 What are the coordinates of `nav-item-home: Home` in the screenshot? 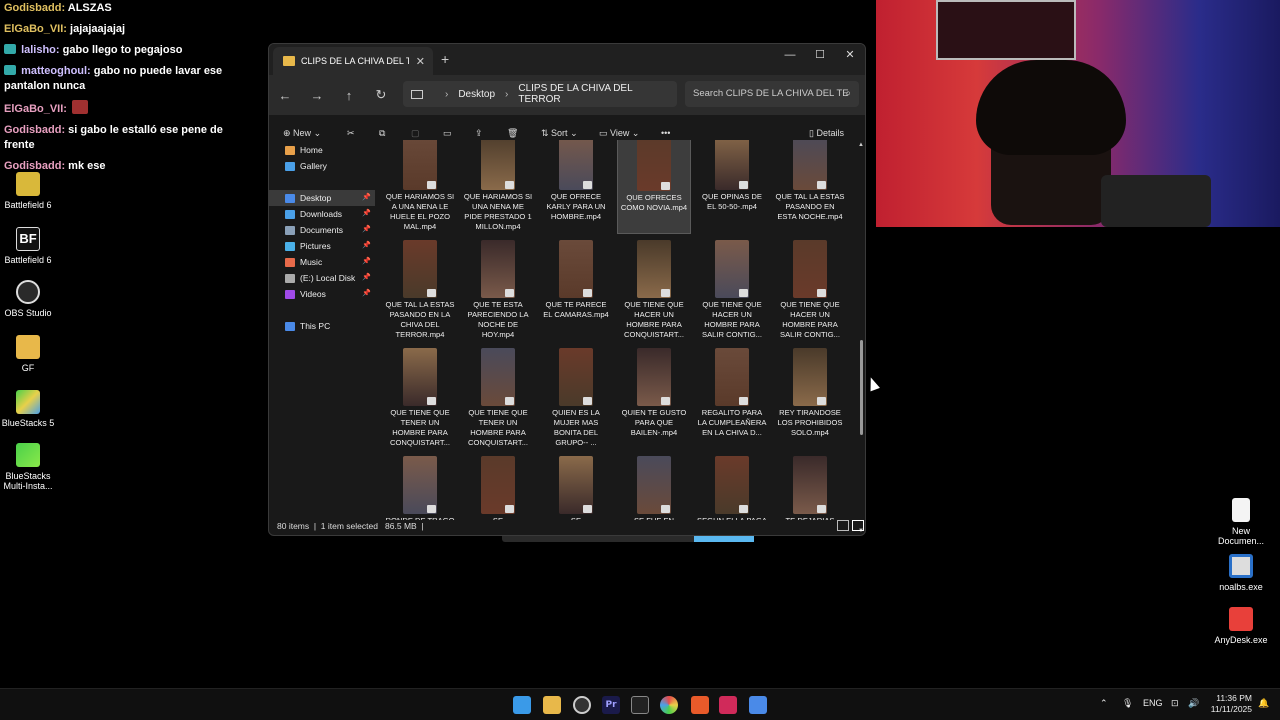 It's located at (322, 150).